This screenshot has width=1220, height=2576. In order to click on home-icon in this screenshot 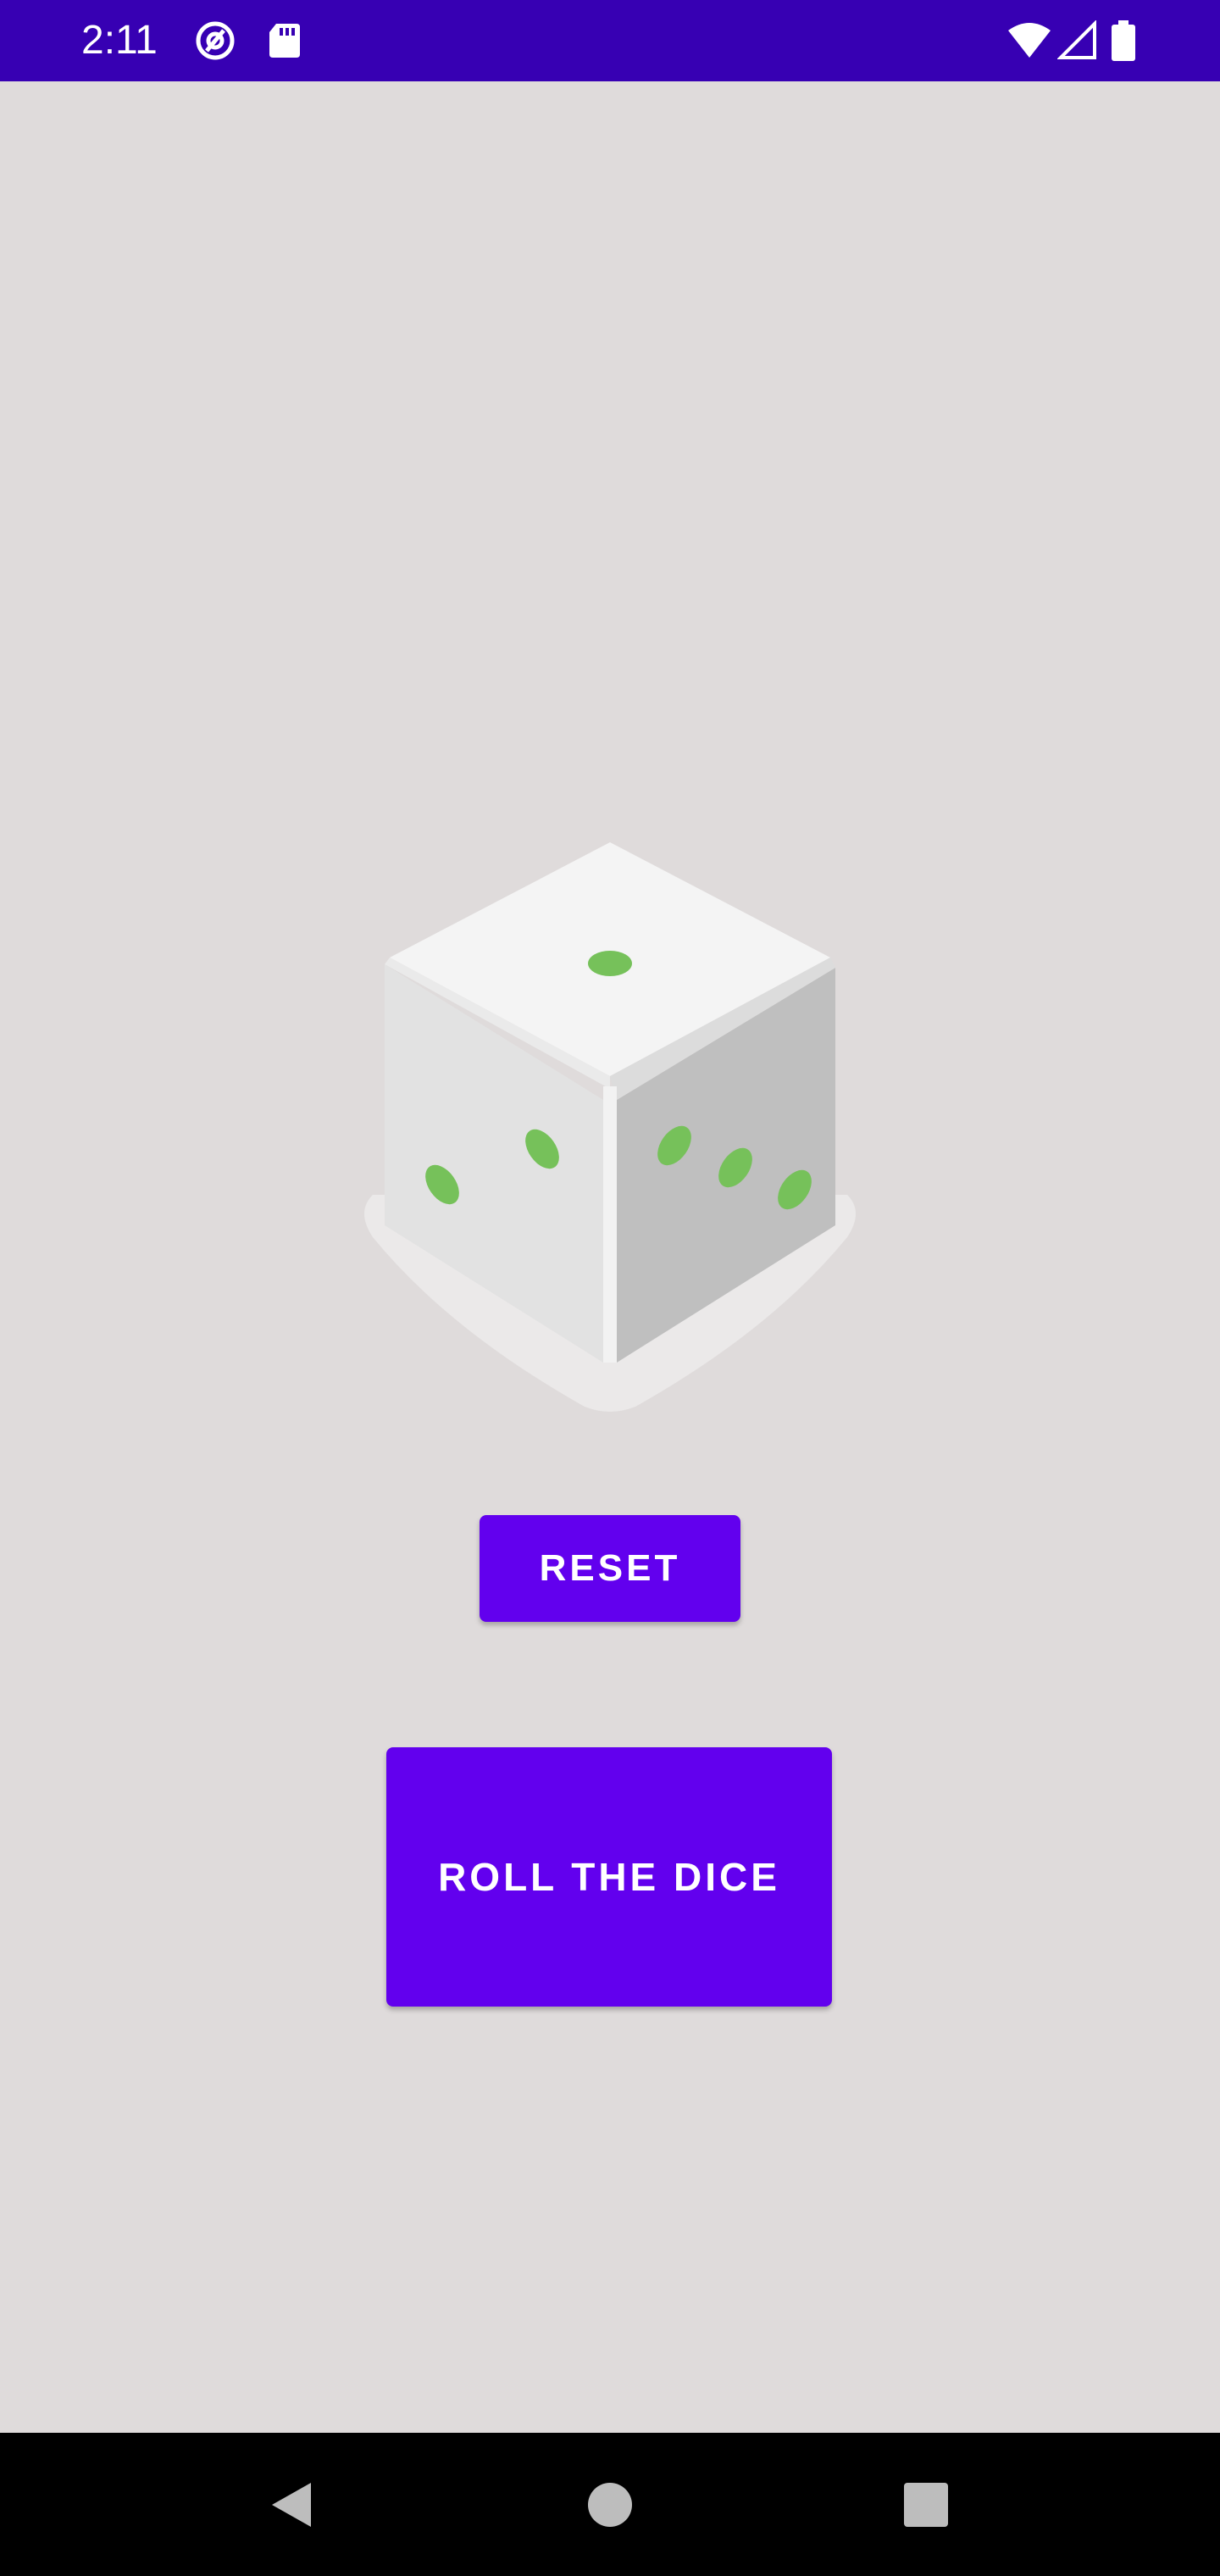, I will do `click(610, 2505)`.